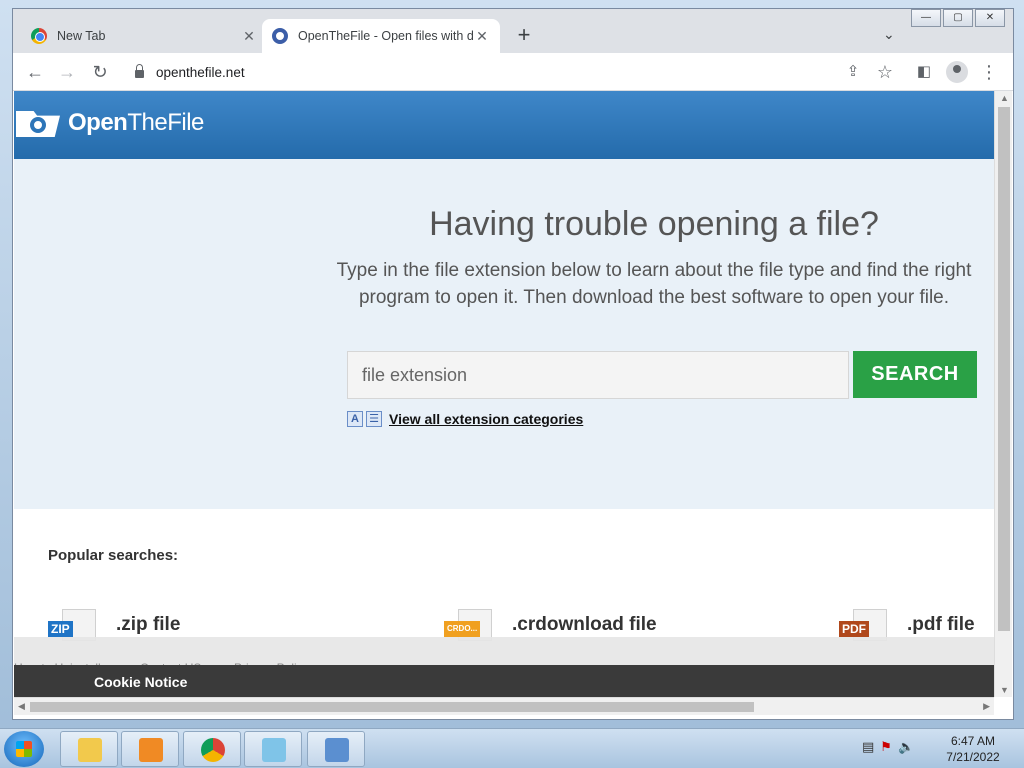 Image resolution: width=1024 pixels, height=768 pixels. I want to click on taskbar: ▤ ⚑ 🔈 6:47 AM 7/21/2022, so click(512, 748).